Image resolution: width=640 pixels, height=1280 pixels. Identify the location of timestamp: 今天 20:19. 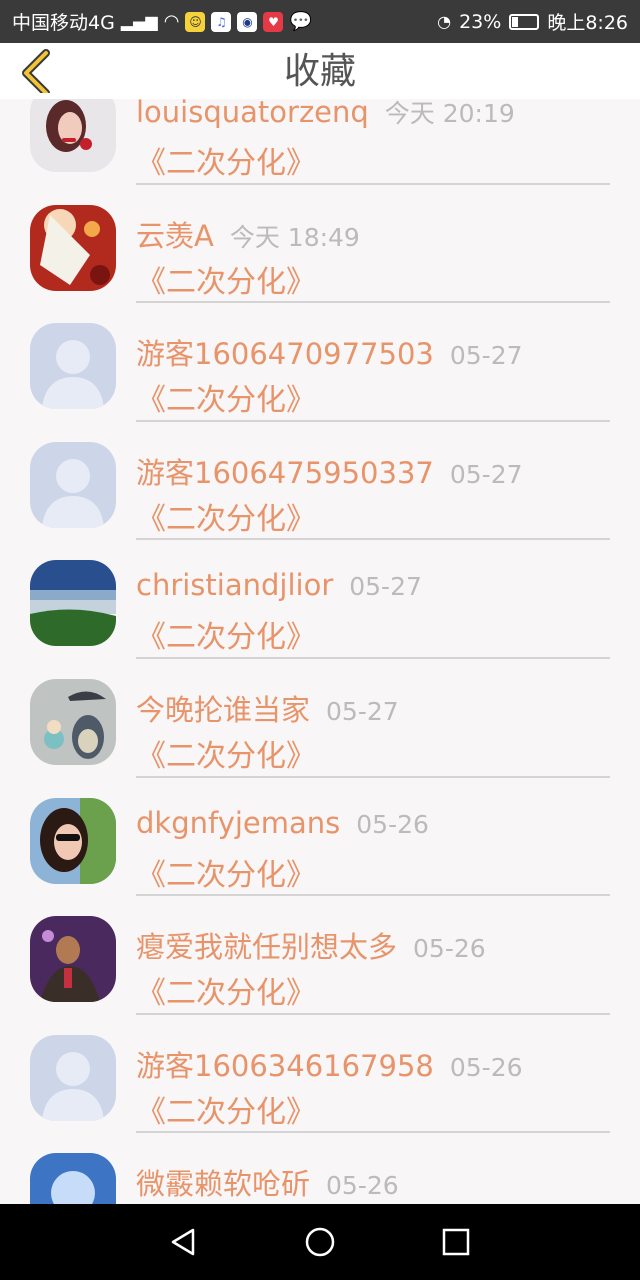
(449, 113).